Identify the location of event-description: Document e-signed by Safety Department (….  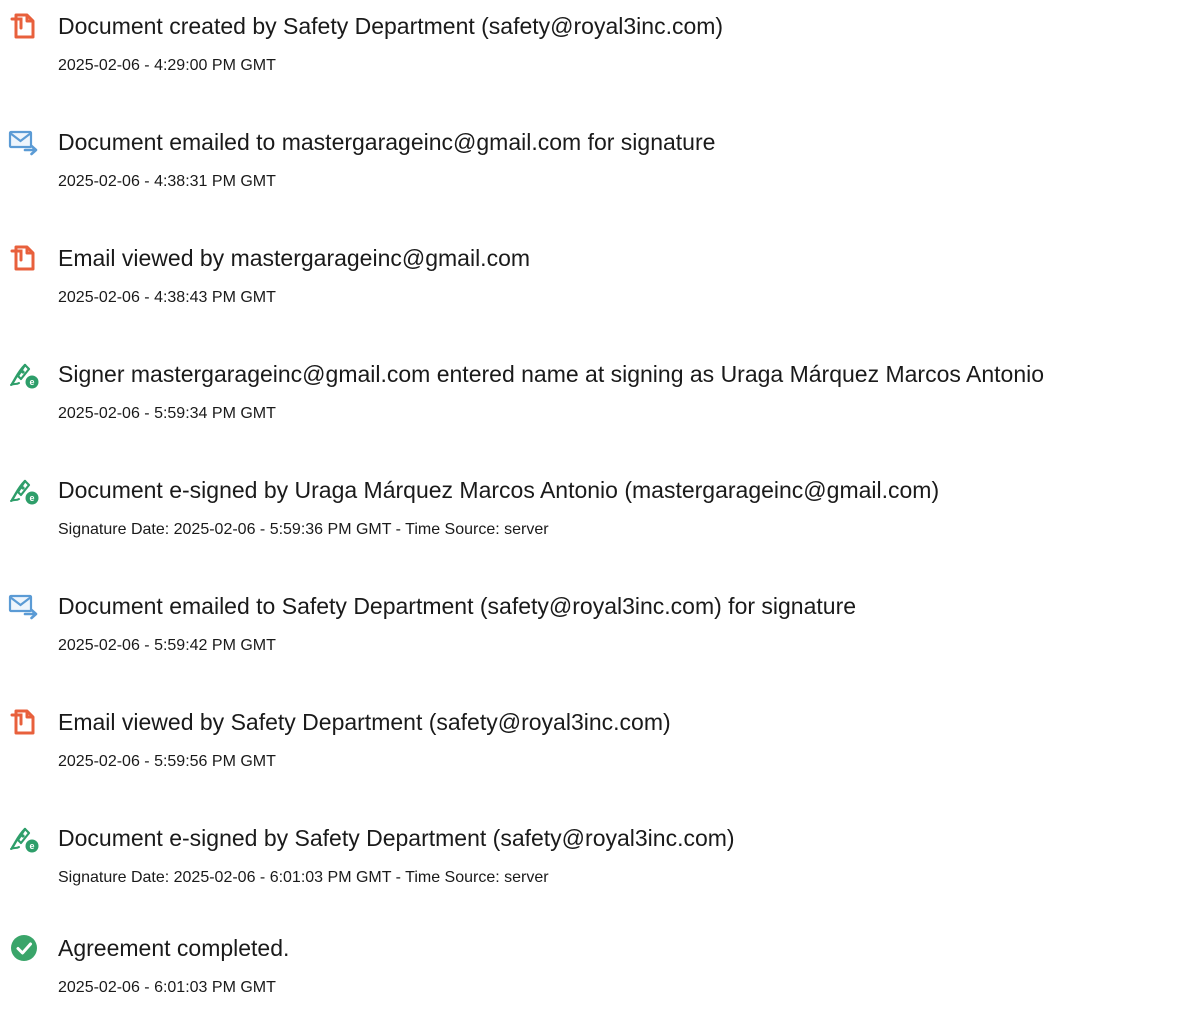
(396, 838).